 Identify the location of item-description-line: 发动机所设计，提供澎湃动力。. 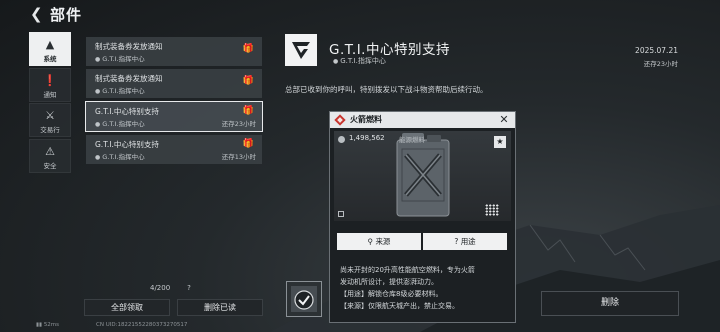
(389, 282).